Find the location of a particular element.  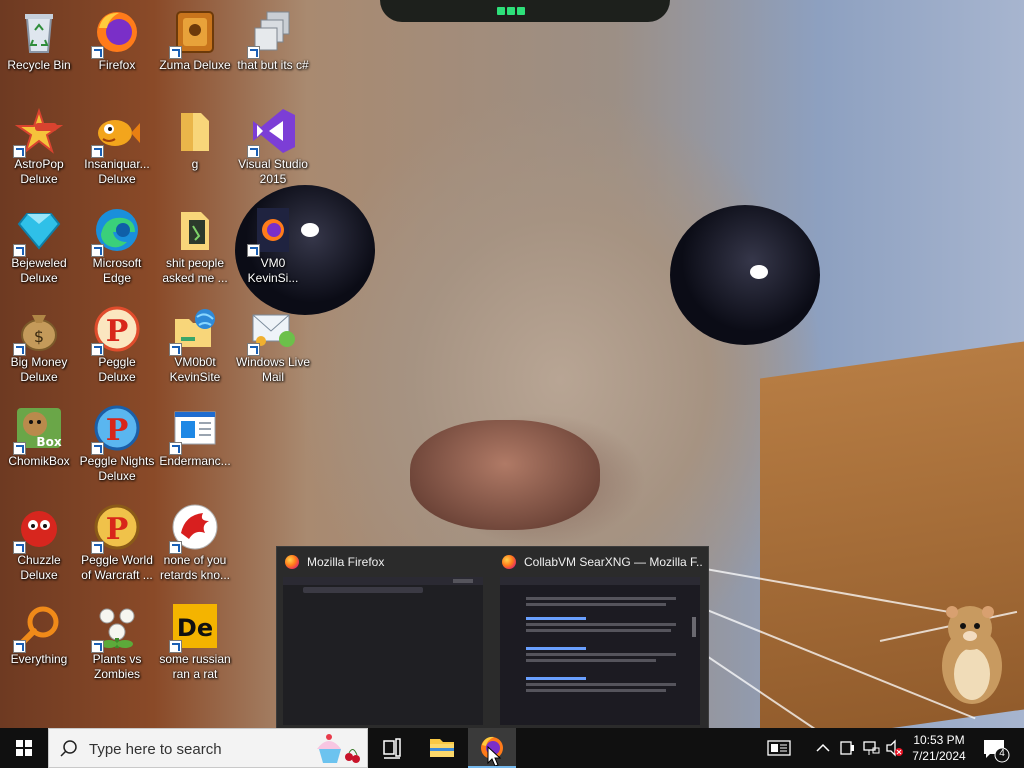

start-button is located at coordinates (24, 748).